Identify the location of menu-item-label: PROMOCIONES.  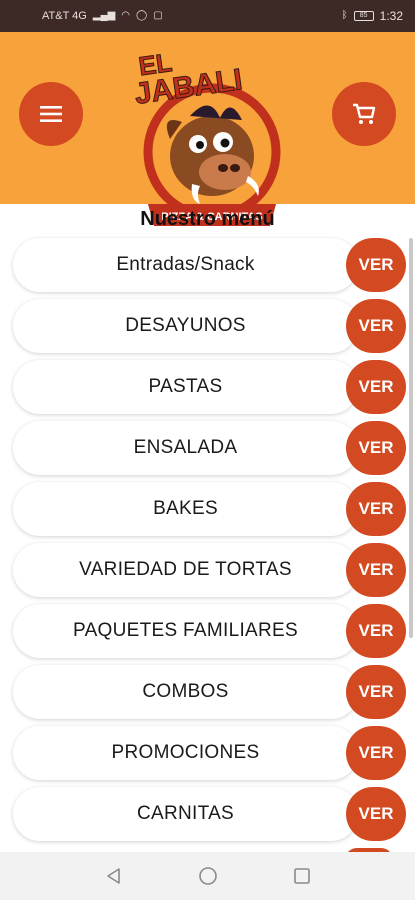
(185, 753).